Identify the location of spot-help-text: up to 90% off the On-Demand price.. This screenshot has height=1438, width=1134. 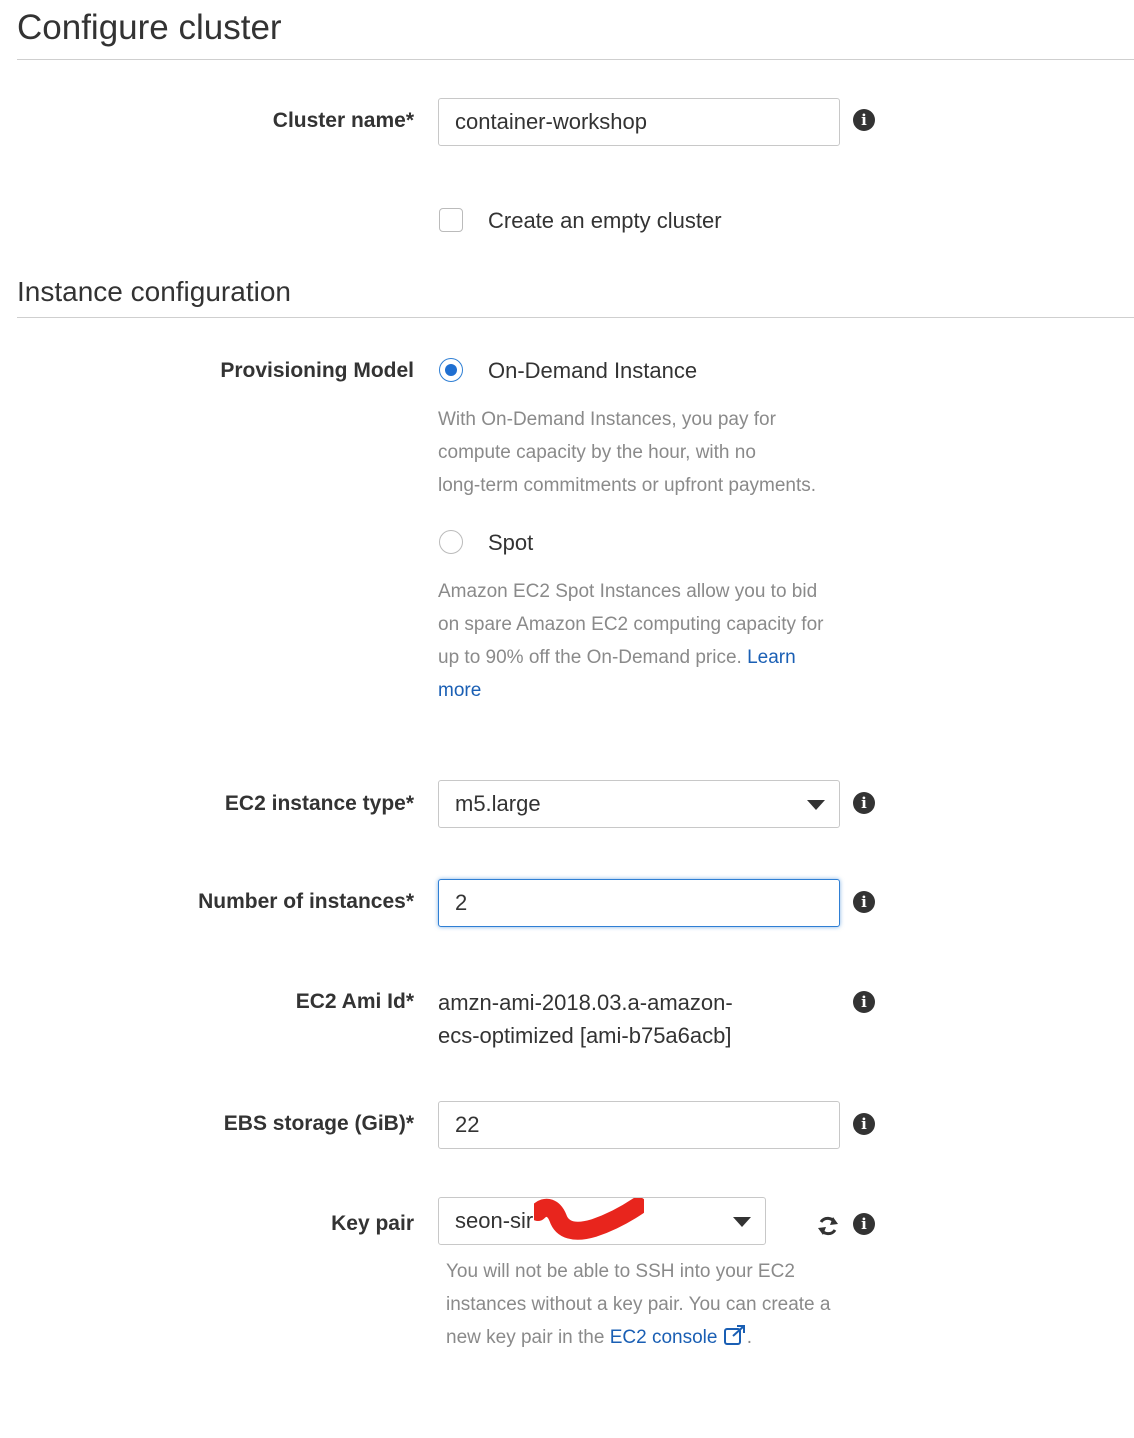
(590, 657).